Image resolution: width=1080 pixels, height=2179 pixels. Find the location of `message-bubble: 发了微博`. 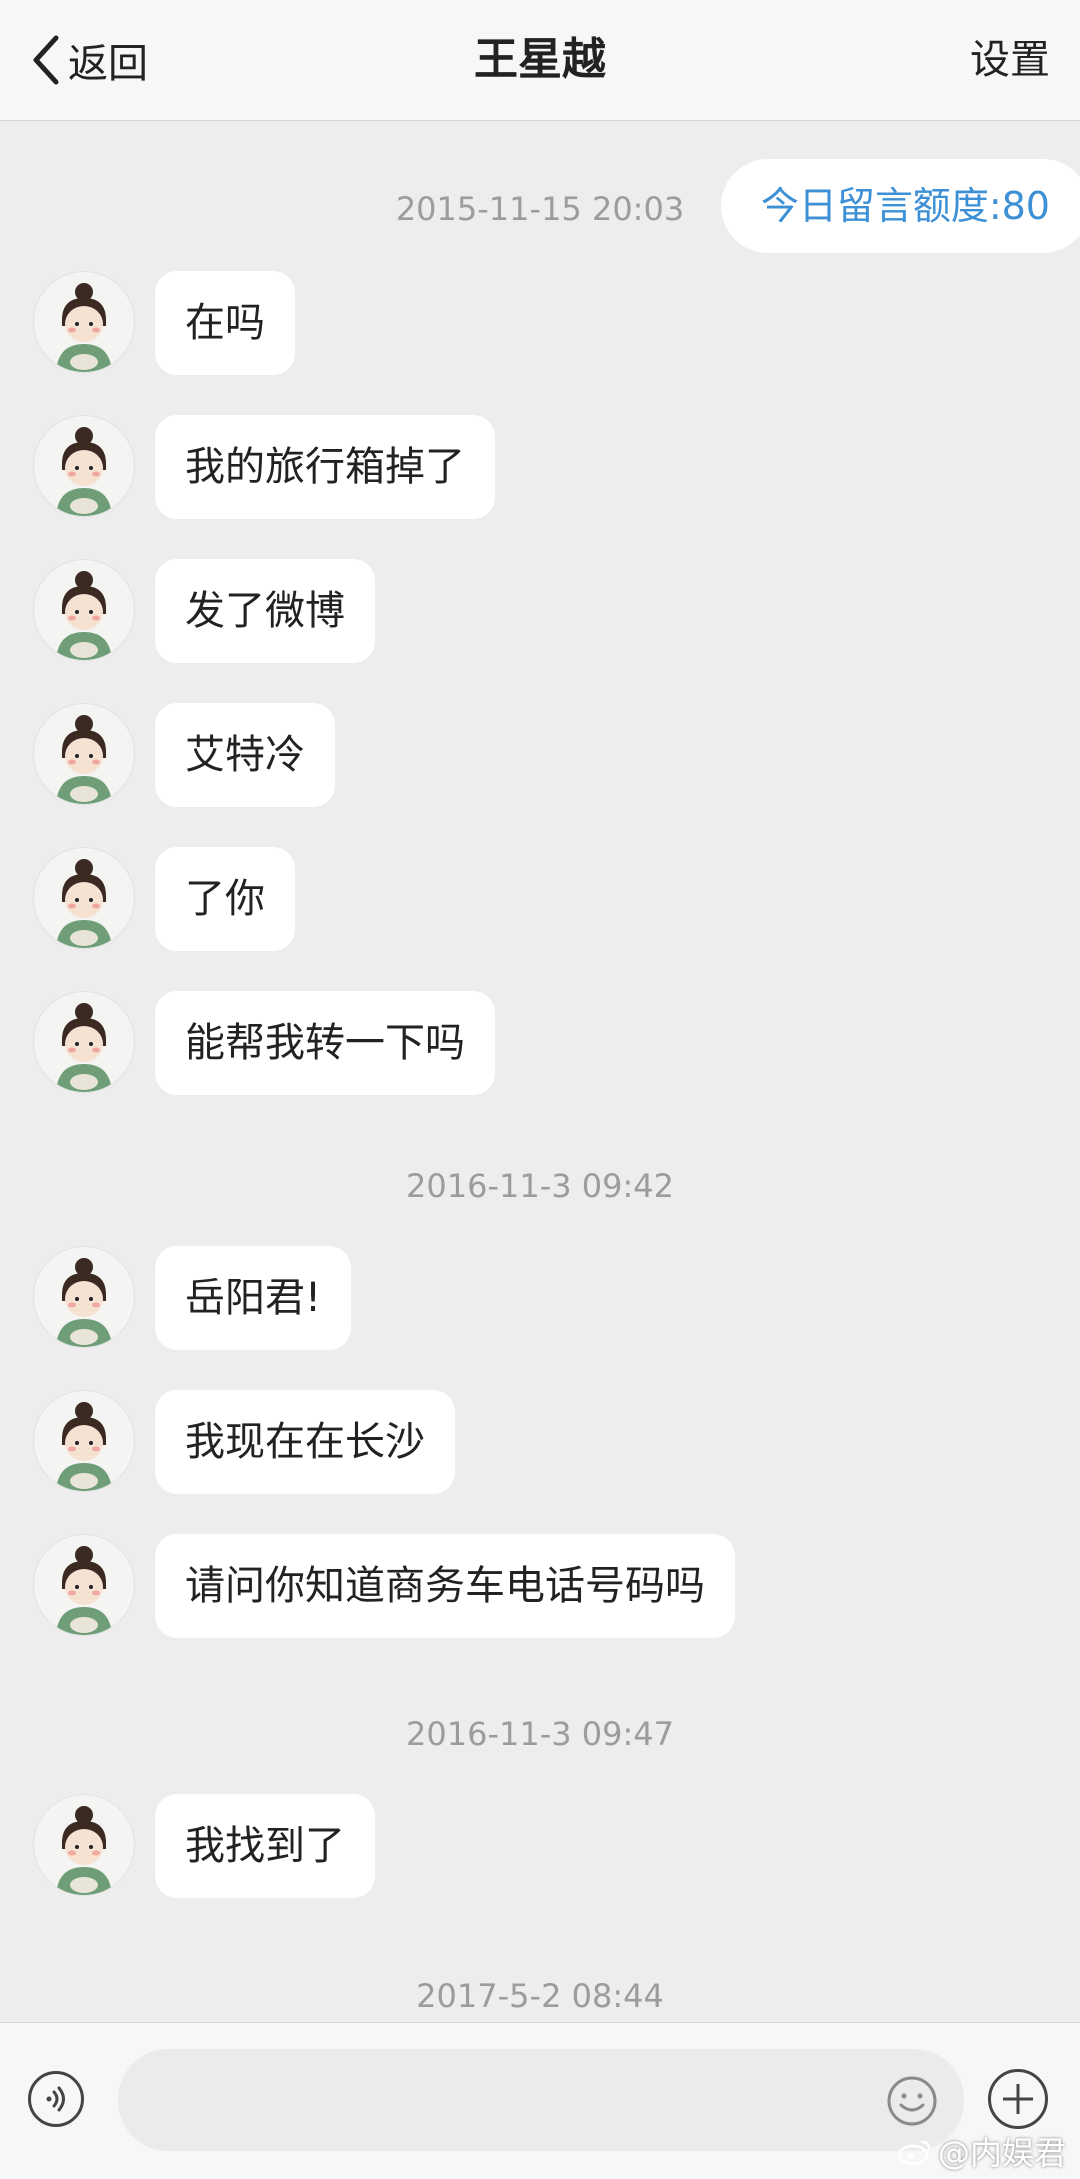

message-bubble: 发了微博 is located at coordinates (265, 611).